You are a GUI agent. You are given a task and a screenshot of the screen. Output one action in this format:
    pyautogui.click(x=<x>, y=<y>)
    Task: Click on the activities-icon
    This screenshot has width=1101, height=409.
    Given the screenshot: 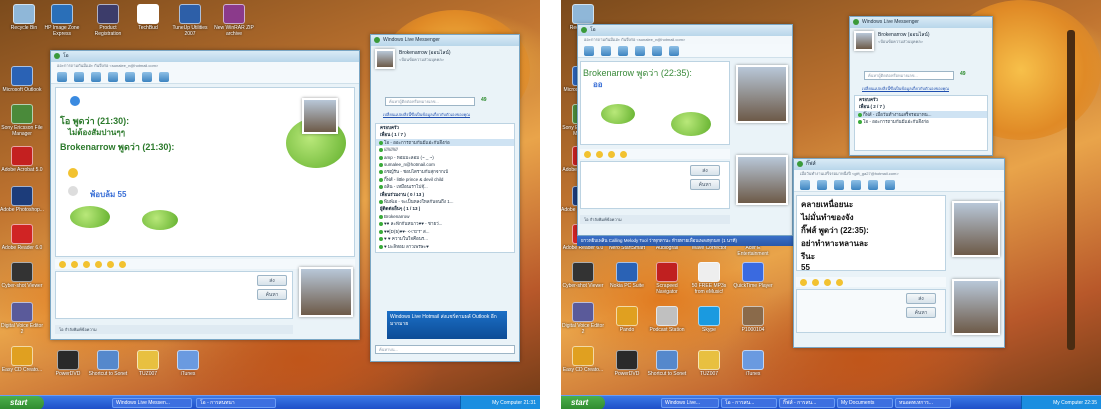 What is the action you would take?
    pyautogui.click(x=657, y=50)
    